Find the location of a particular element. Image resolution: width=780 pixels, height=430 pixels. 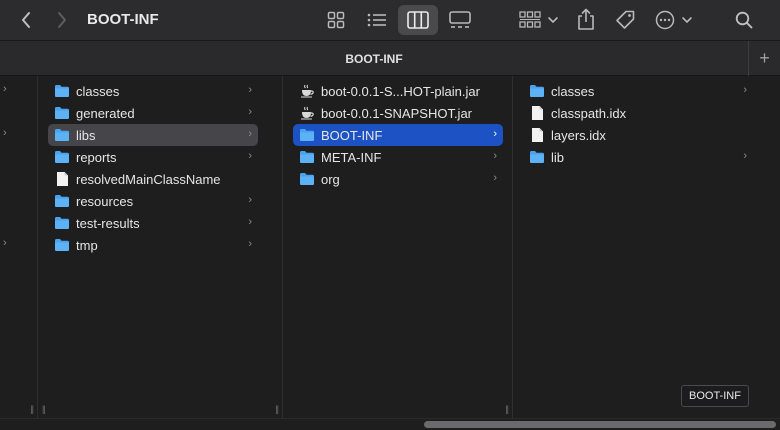

item-label: tmp is located at coordinates (87, 245).